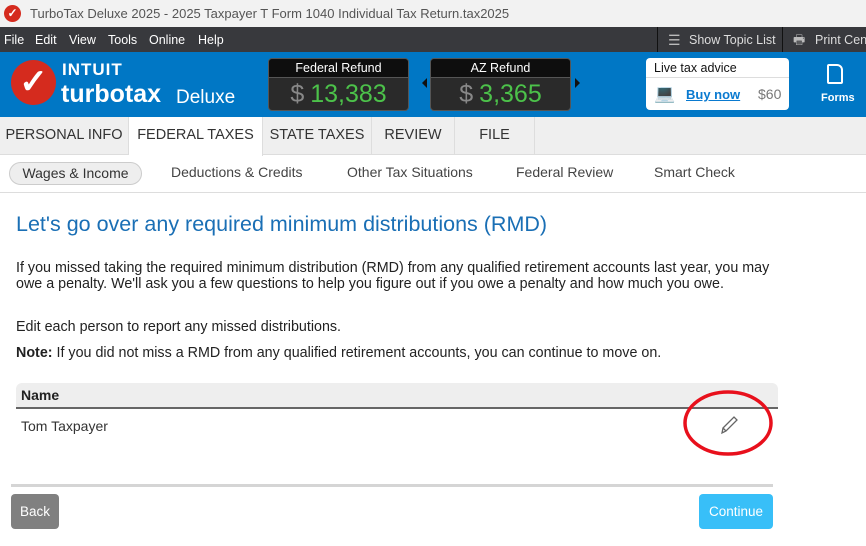 The height and width of the screenshot is (546, 866). What do you see at coordinates (413, 136) in the screenshot?
I see `tab-review: REVIEW` at bounding box center [413, 136].